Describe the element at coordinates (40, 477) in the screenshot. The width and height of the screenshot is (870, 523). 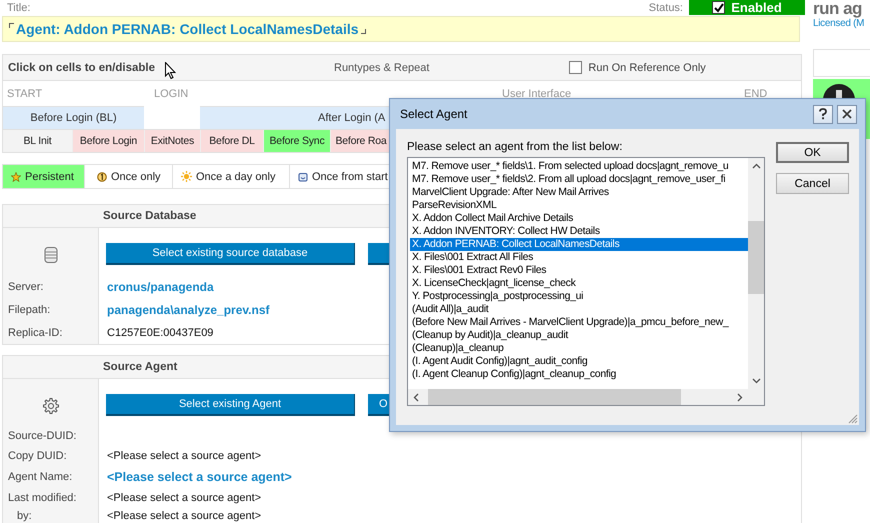
I see `field-label: Agent Name:` at that location.